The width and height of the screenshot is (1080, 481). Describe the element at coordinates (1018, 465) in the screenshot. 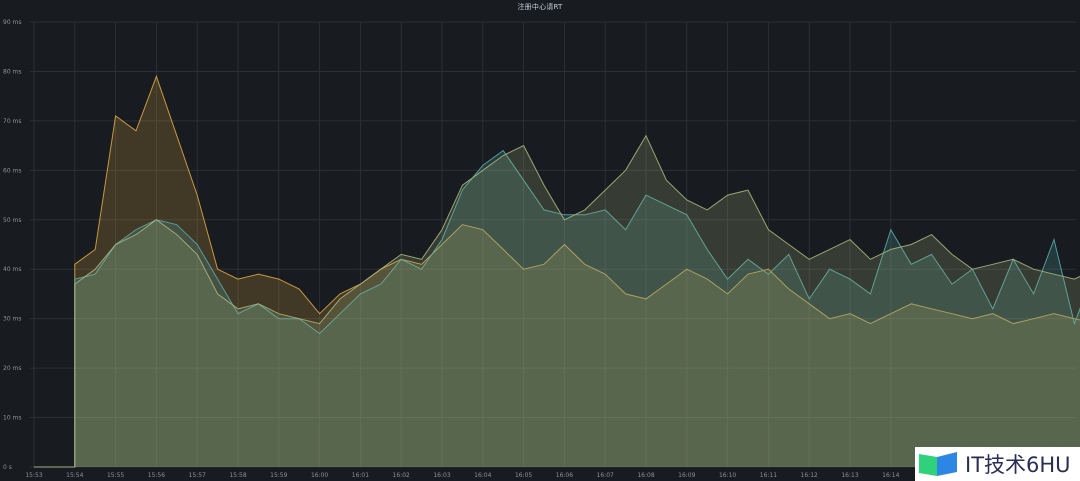

I see `watermark-text: IT技术6HU` at that location.